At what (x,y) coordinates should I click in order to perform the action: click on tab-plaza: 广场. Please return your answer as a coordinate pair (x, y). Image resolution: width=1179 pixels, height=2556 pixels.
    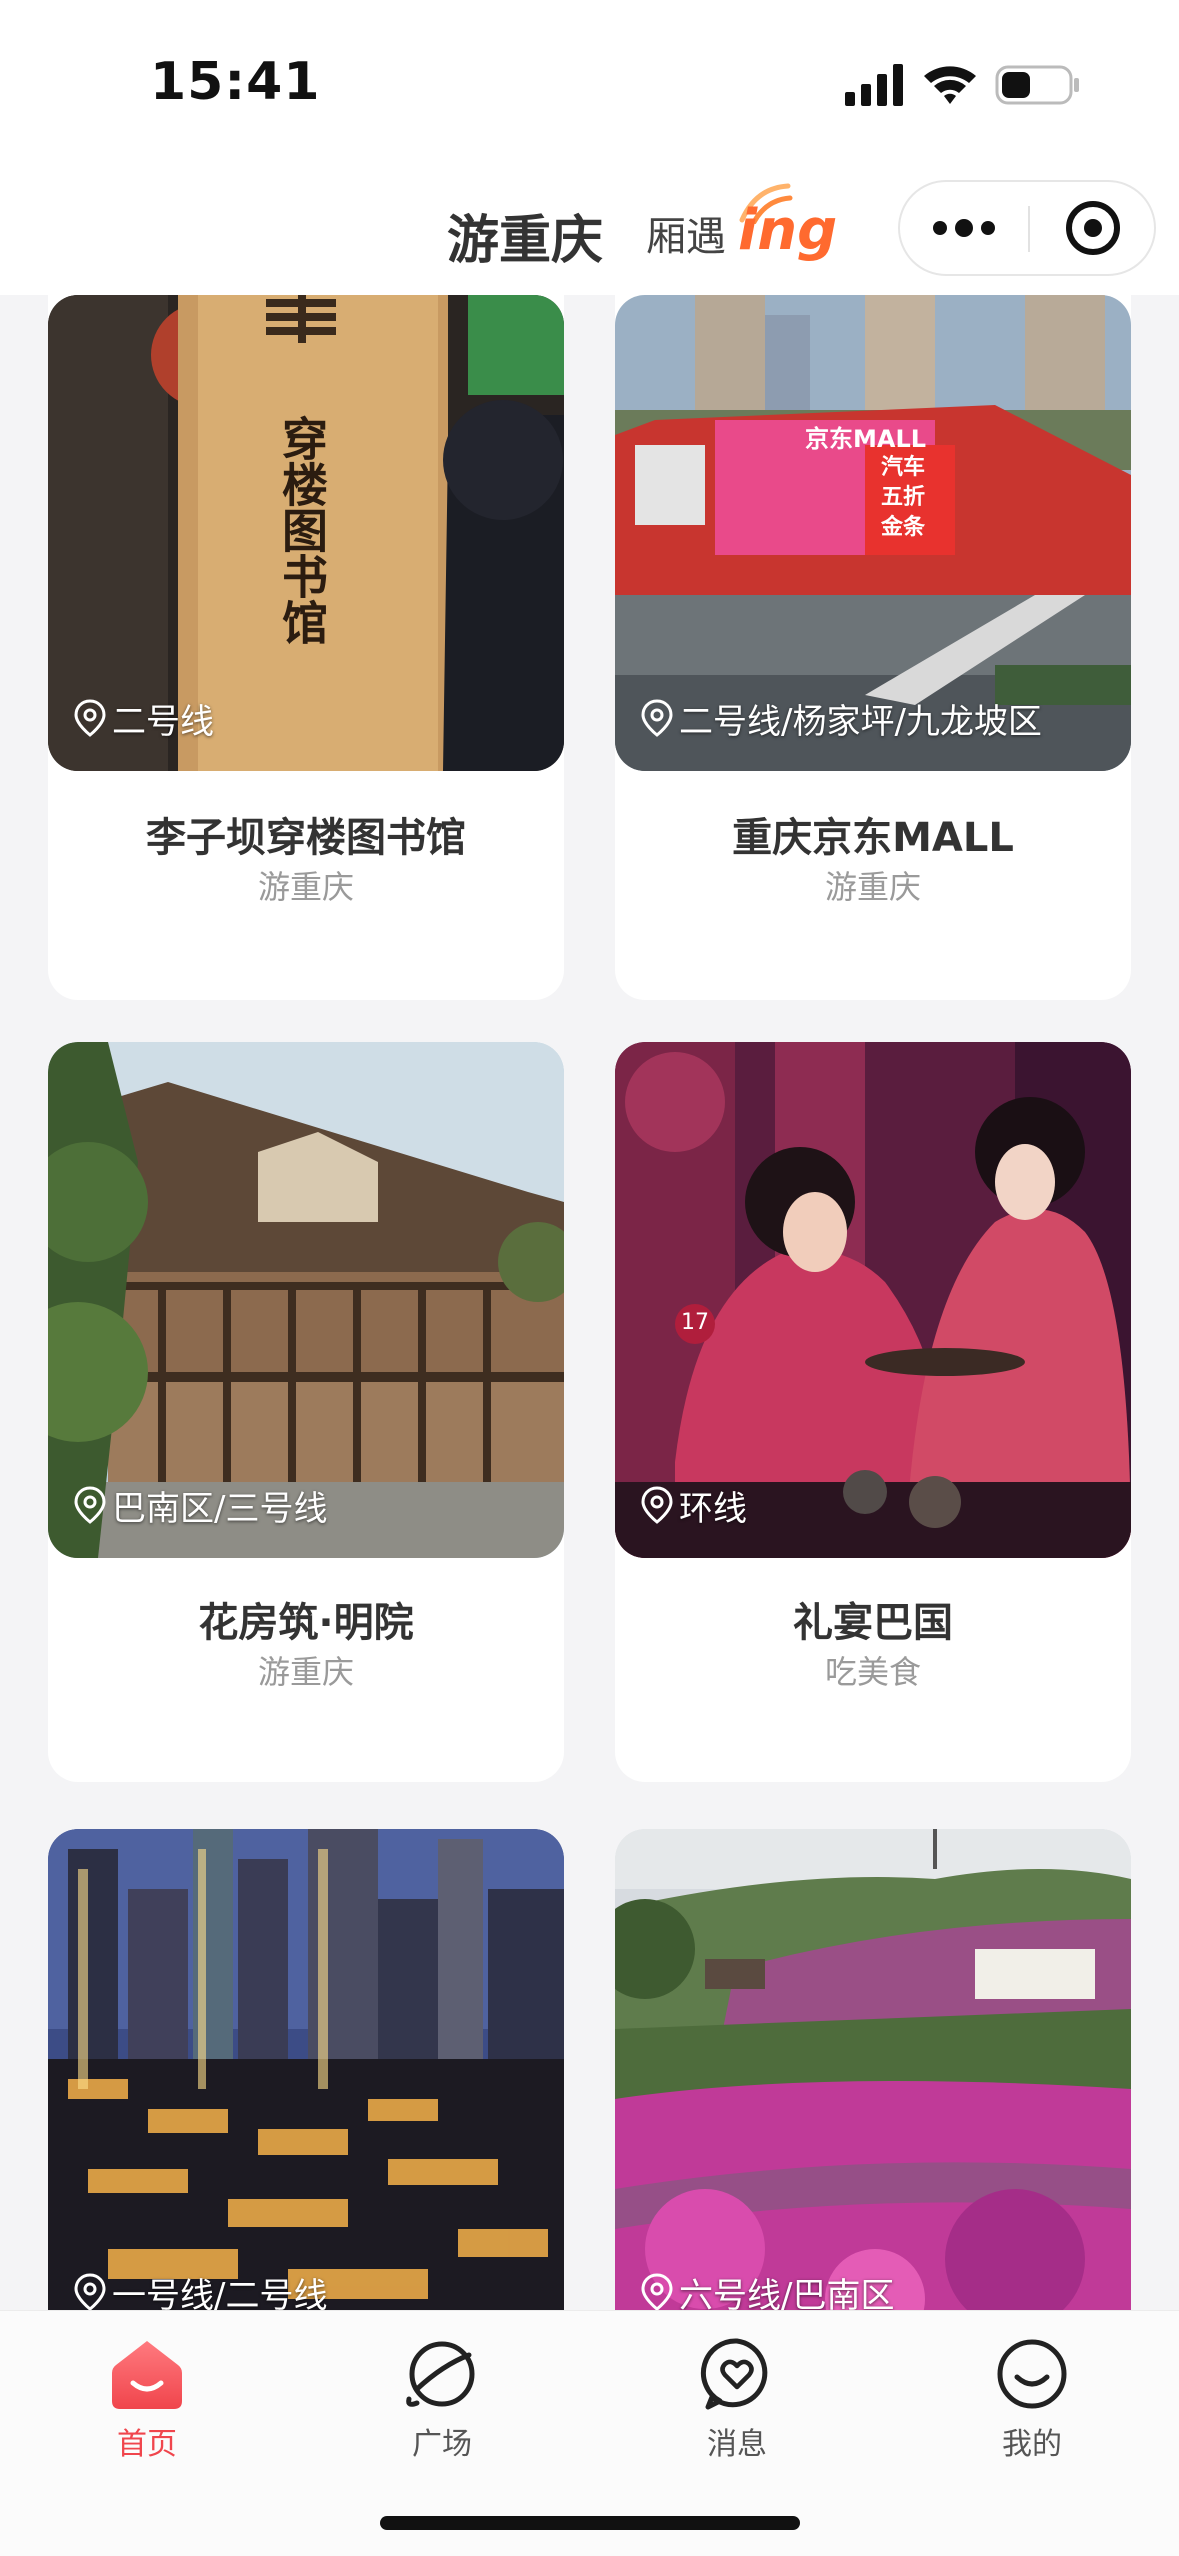
    Looking at the image, I should click on (442, 2400).